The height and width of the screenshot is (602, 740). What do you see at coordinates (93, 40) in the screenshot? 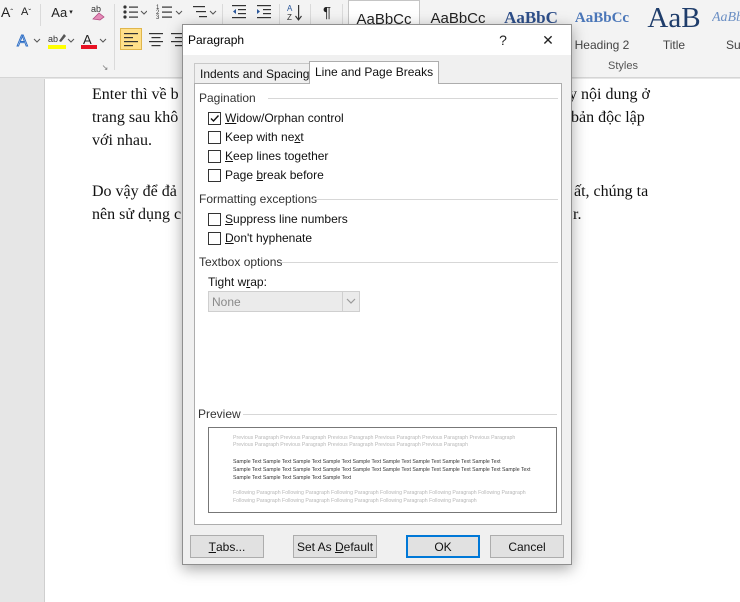
I see `font-color-button: A` at bounding box center [93, 40].